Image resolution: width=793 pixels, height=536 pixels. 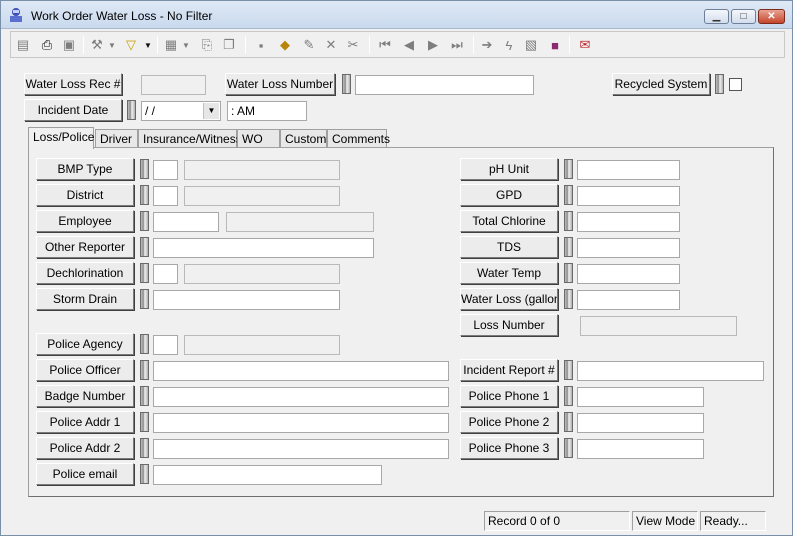 I want to click on copy-icon: ❐, so click(x=229, y=45).